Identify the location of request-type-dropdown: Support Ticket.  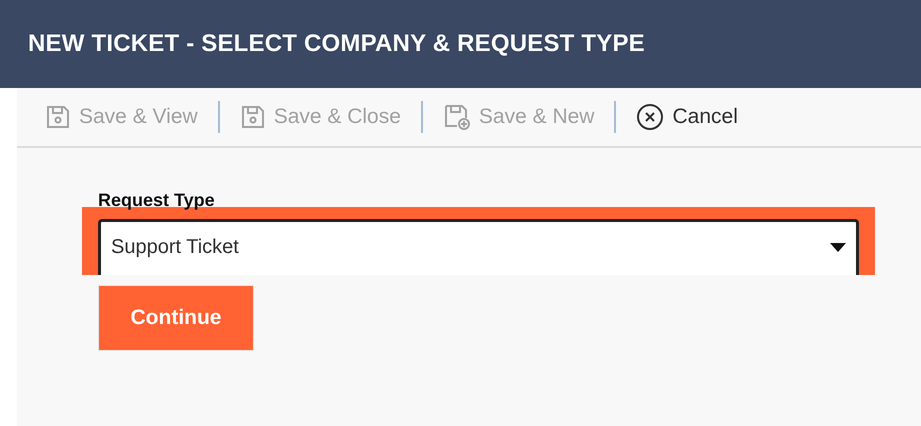
(478, 247).